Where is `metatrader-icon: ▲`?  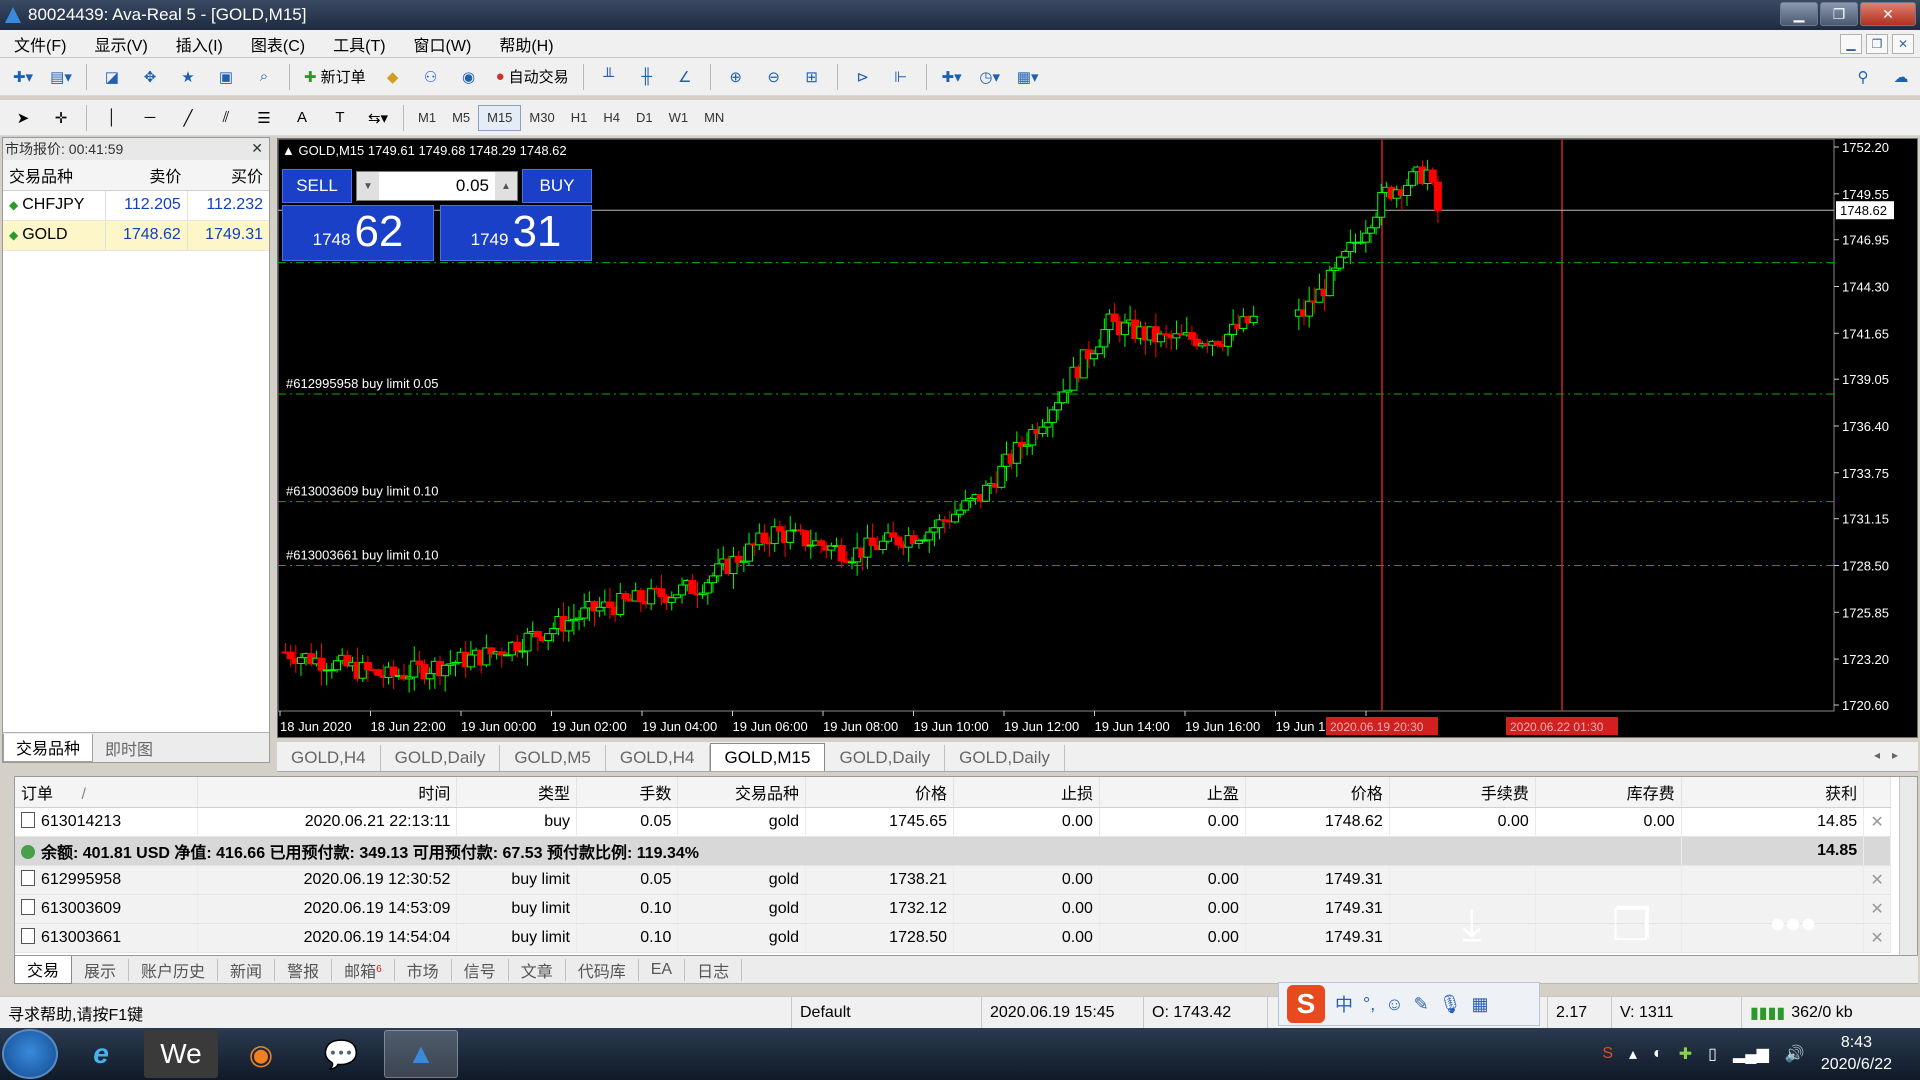
metatrader-icon: ▲ is located at coordinates (421, 1054).